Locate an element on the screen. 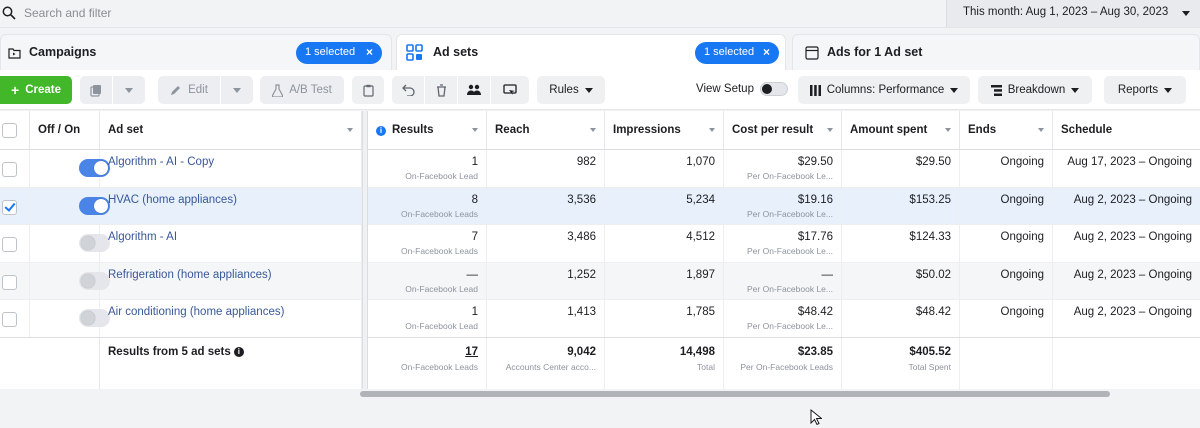  totals-spent-sub: Total Spent is located at coordinates (929, 367).